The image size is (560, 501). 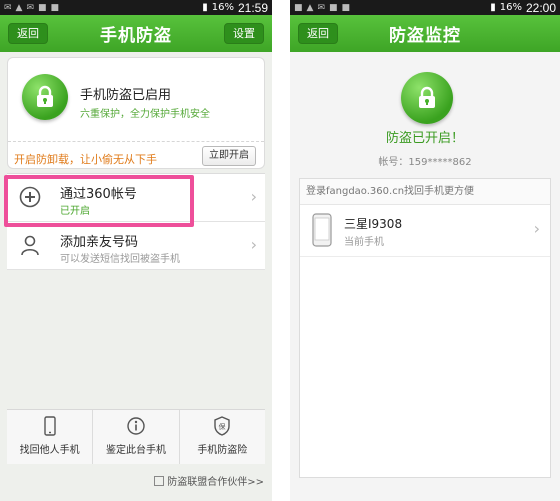 I want to click on item-description: 可以发送短信找回被盗手机, so click(x=120, y=259).